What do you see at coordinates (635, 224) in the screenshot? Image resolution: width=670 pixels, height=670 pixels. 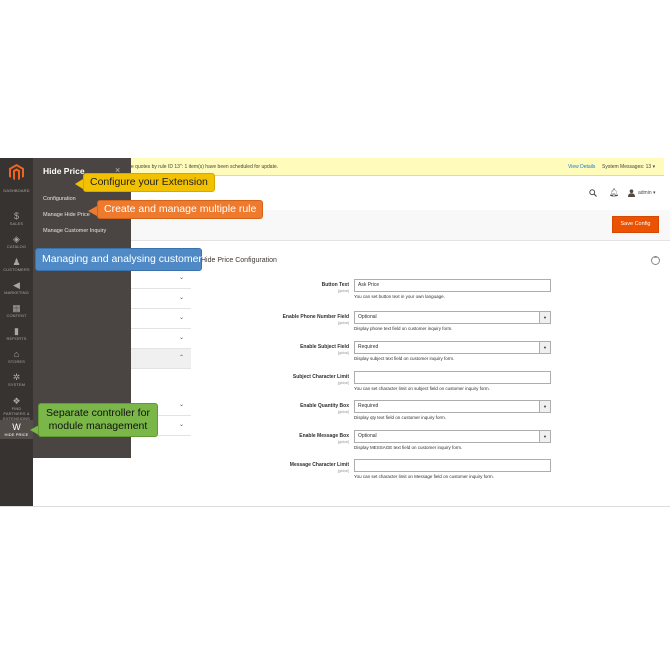 I see `save-config-button: Save Config` at bounding box center [635, 224].